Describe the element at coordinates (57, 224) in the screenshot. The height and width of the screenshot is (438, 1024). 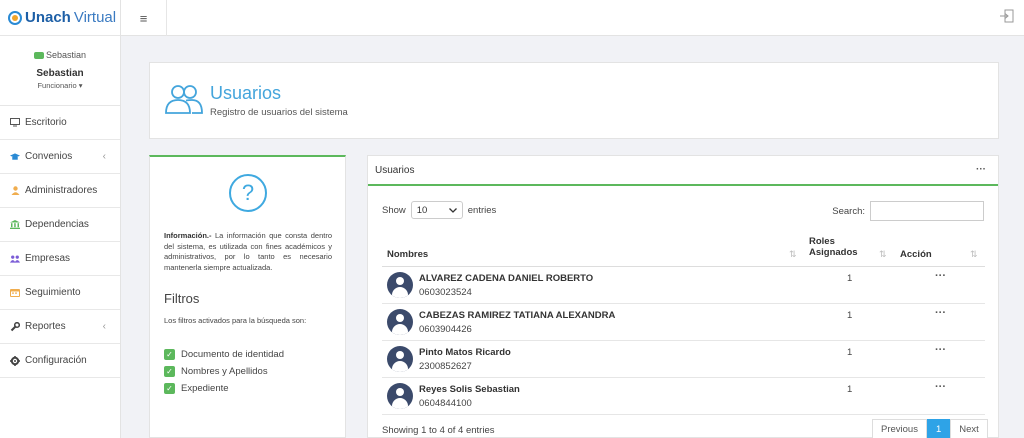
I see `sidebar-item-label: Dependencias` at that location.